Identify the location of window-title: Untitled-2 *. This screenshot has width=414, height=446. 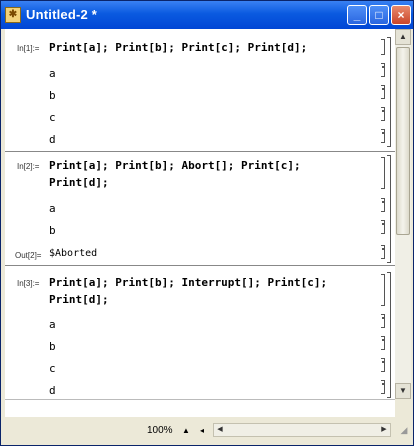
(62, 14).